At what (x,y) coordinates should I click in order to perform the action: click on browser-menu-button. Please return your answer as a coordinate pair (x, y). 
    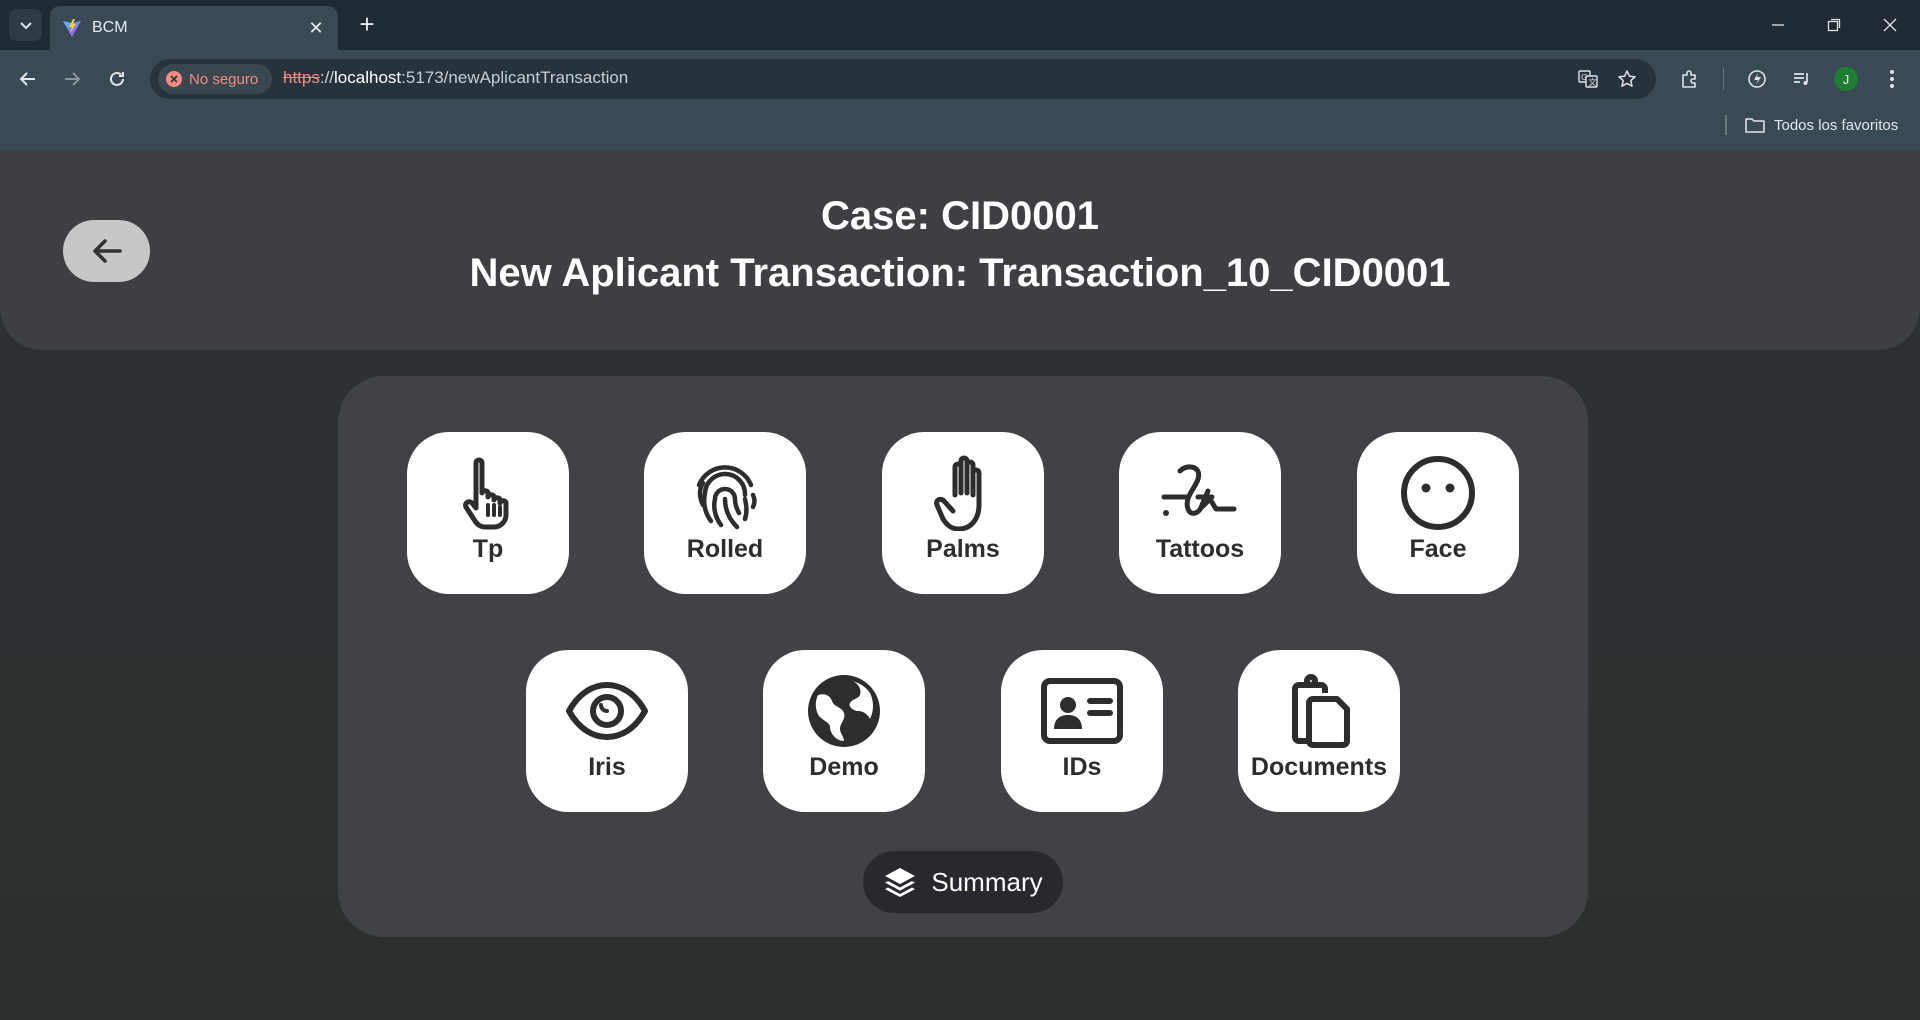
    Looking at the image, I should click on (1892, 79).